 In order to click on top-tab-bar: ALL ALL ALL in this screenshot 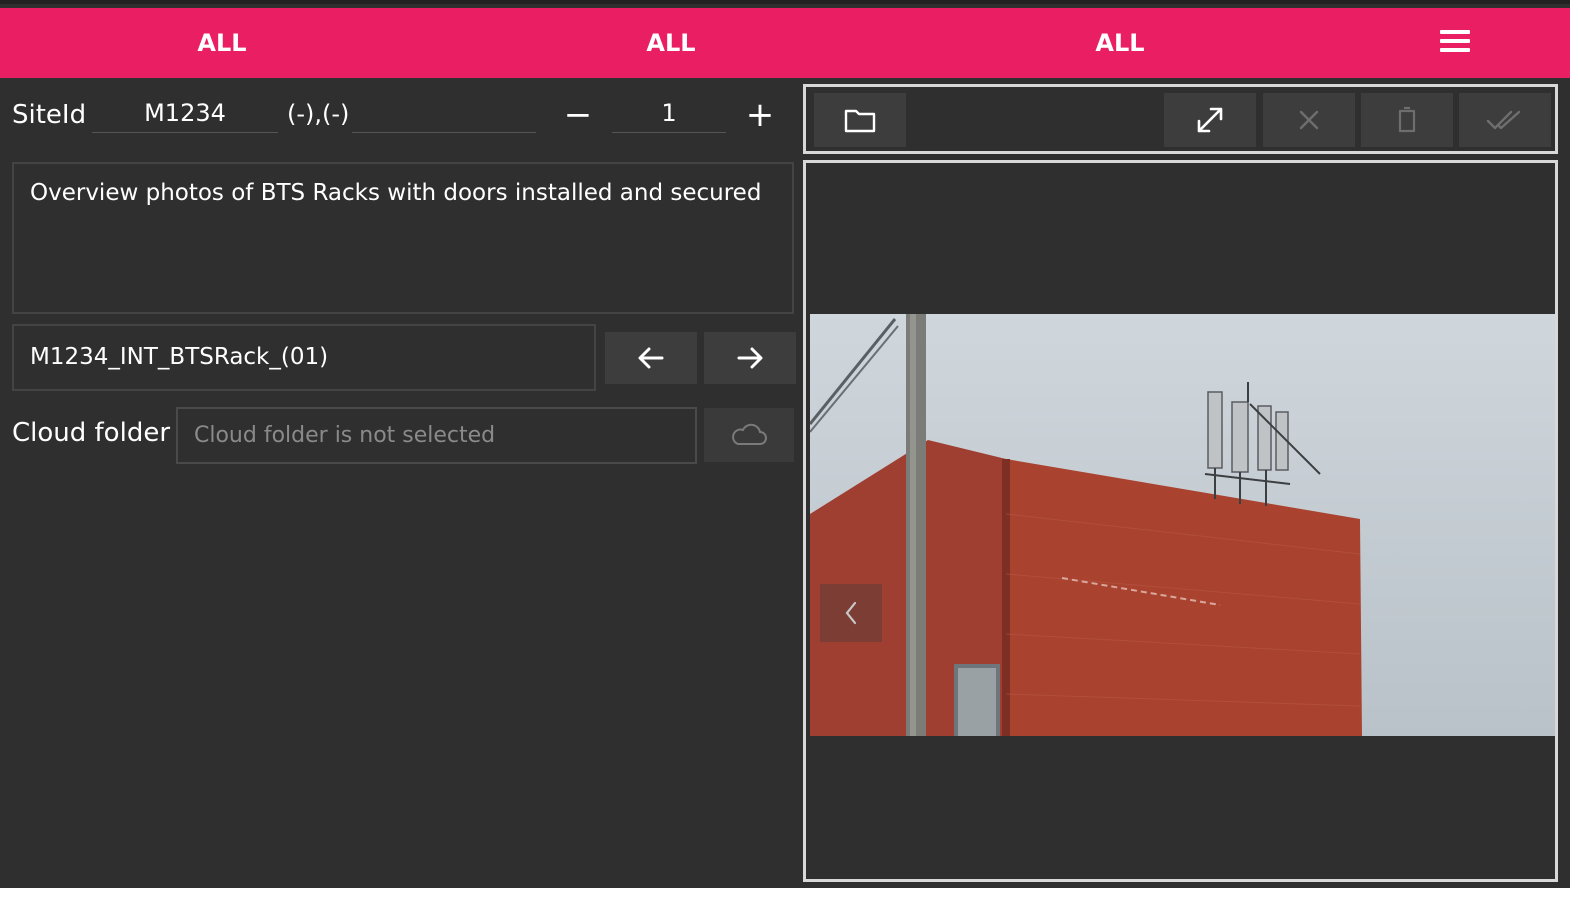, I will do `click(785, 43)`.